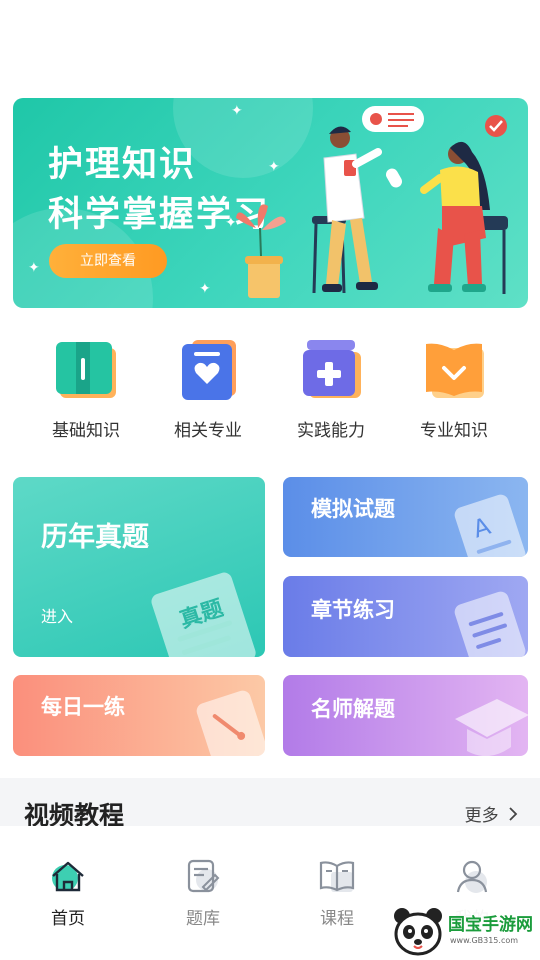  What do you see at coordinates (418, 932) in the screenshot?
I see `panda-logo-icon` at bounding box center [418, 932].